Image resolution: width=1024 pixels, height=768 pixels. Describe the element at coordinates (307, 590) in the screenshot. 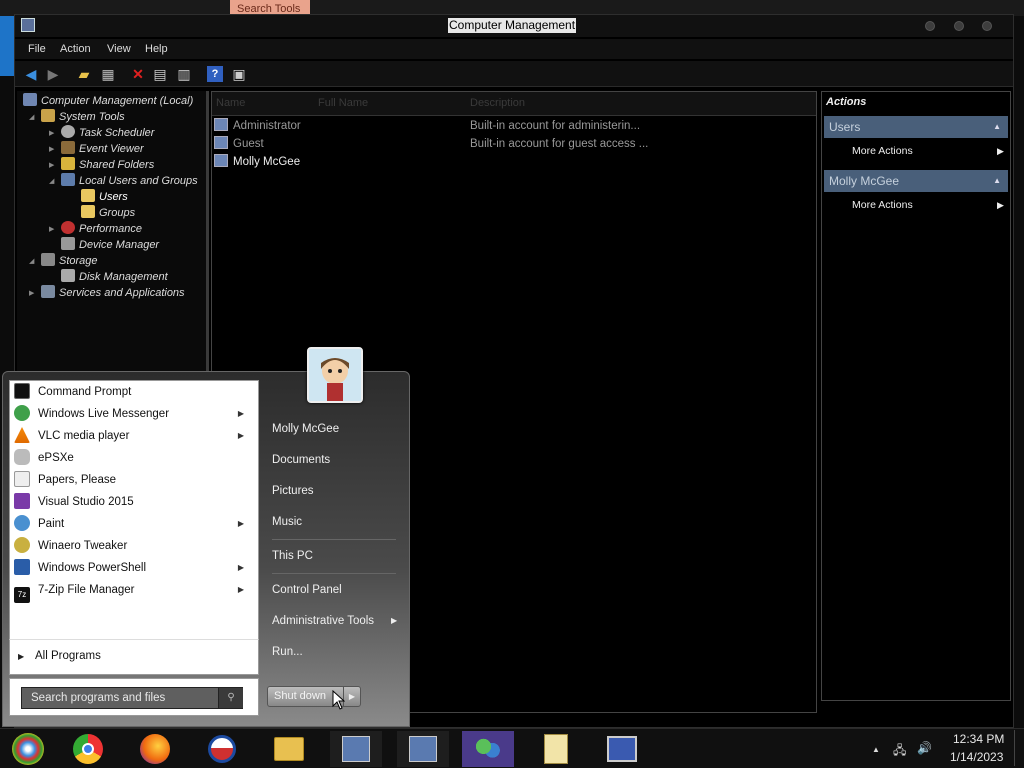

I see `start-link-control-panel: Control Panel` at that location.